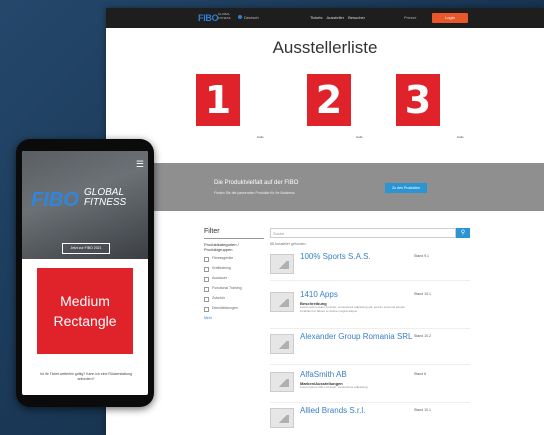 This screenshot has width=544, height=435. What do you see at coordinates (86, 248) in the screenshot?
I see `phone-hero-button: Jetzt zur FIBO 2021` at bounding box center [86, 248].